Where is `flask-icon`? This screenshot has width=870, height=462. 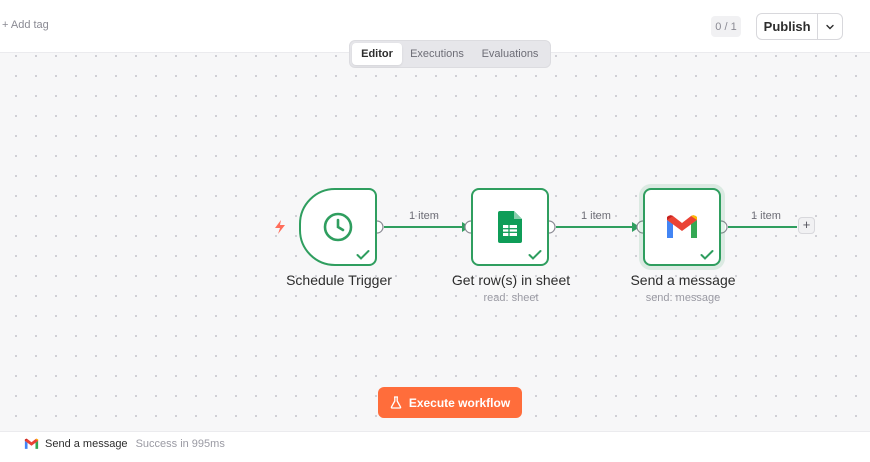
flask-icon is located at coordinates (396, 402).